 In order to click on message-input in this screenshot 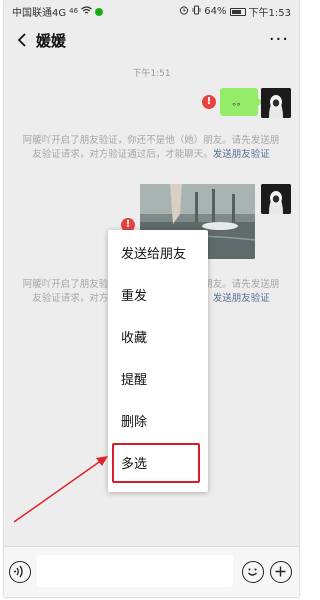, I will do `click(135, 571)`.